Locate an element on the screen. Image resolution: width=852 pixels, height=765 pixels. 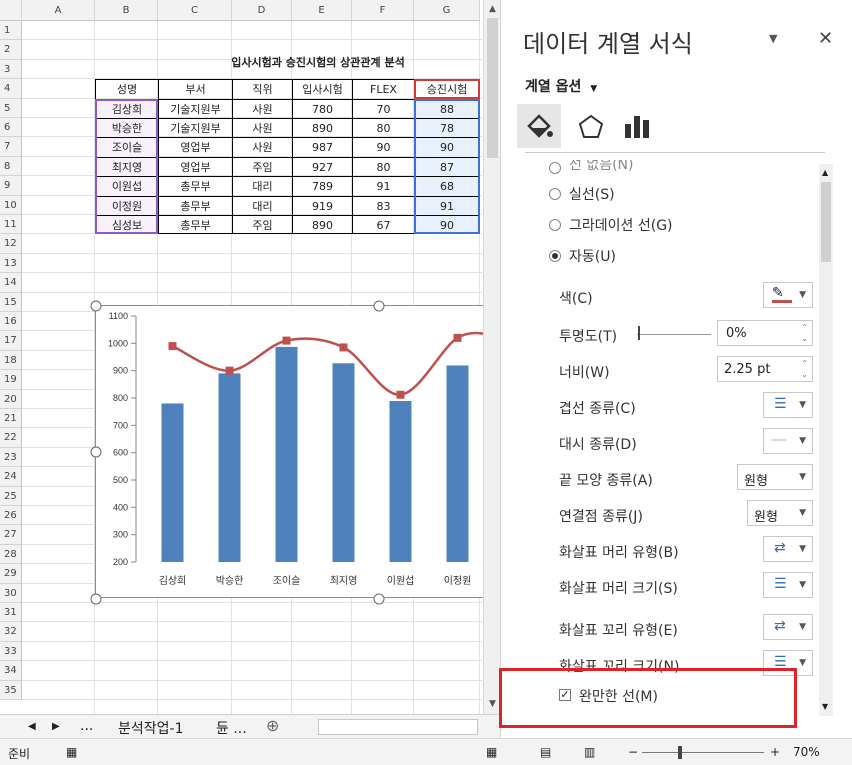
tab-series-options is located at coordinates (637, 126).